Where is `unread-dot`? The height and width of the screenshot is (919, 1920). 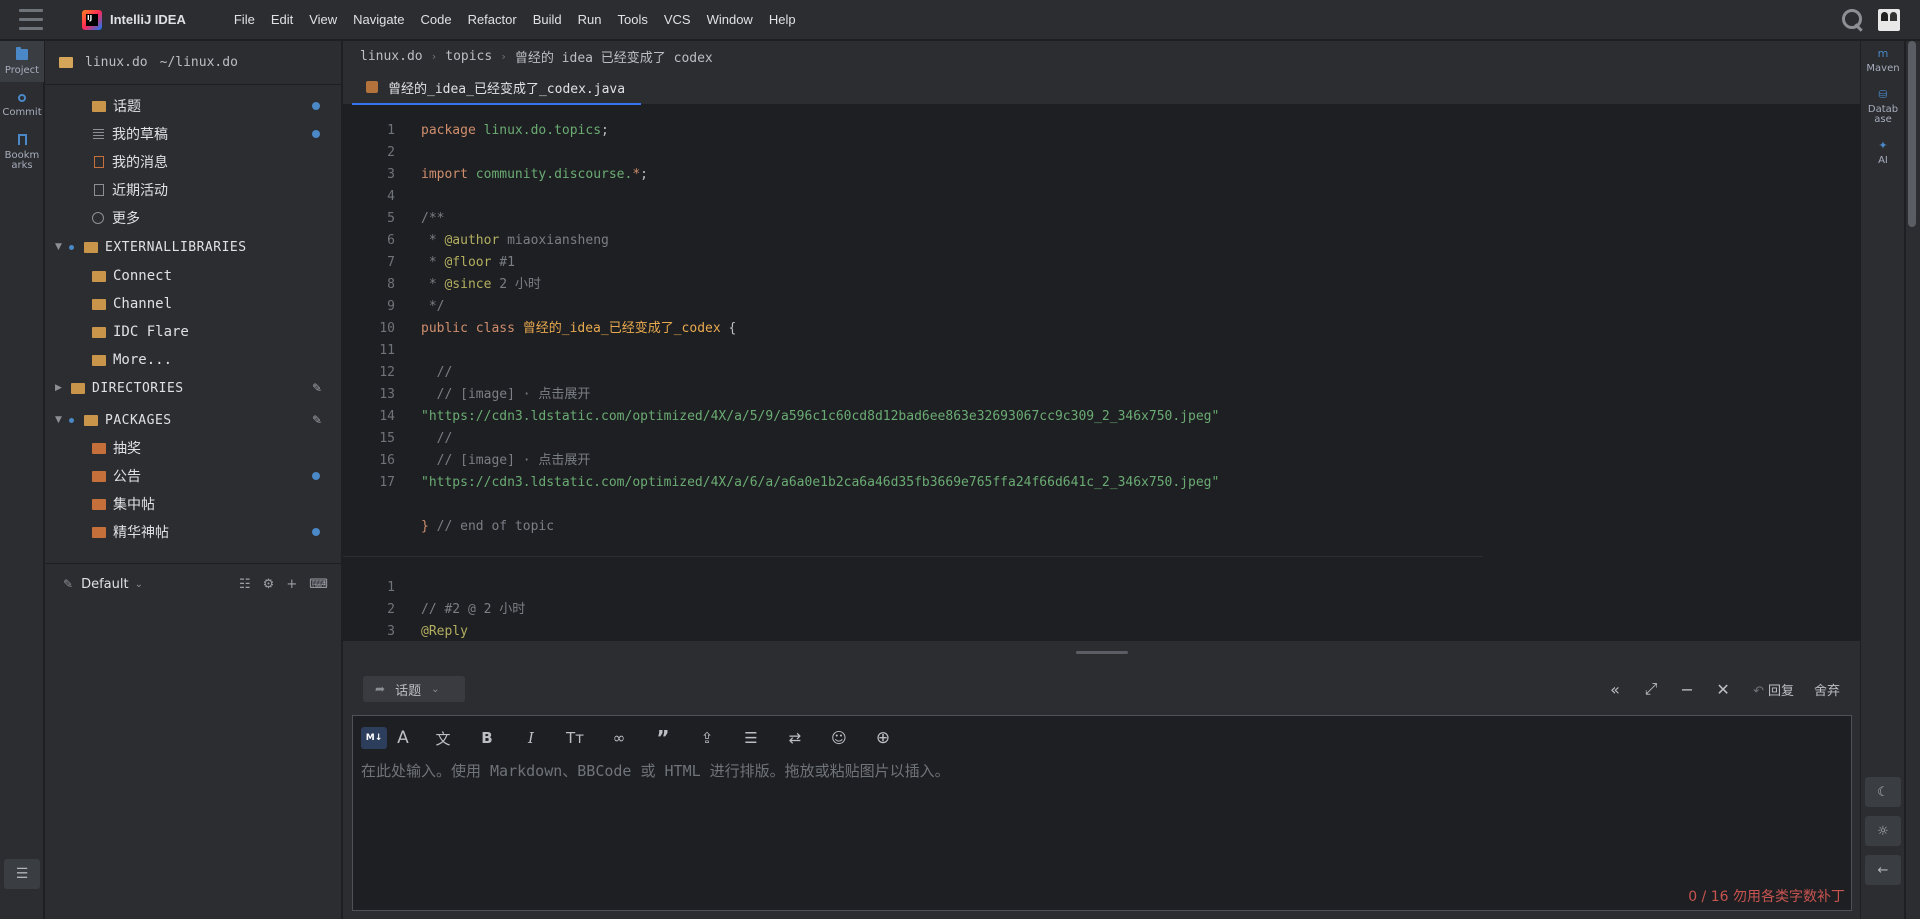 unread-dot is located at coordinates (316, 106).